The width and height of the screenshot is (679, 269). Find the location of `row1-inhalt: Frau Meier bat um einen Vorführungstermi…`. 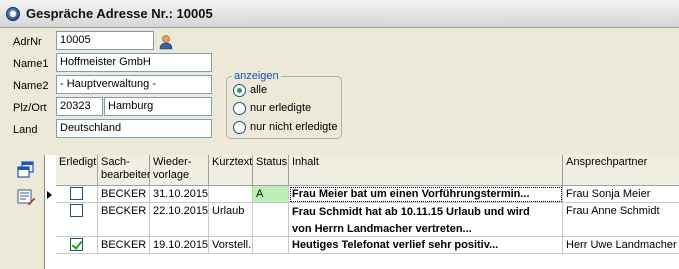

row1-inhalt: Frau Meier bat um einen Vorführungstermi… is located at coordinates (426, 194).